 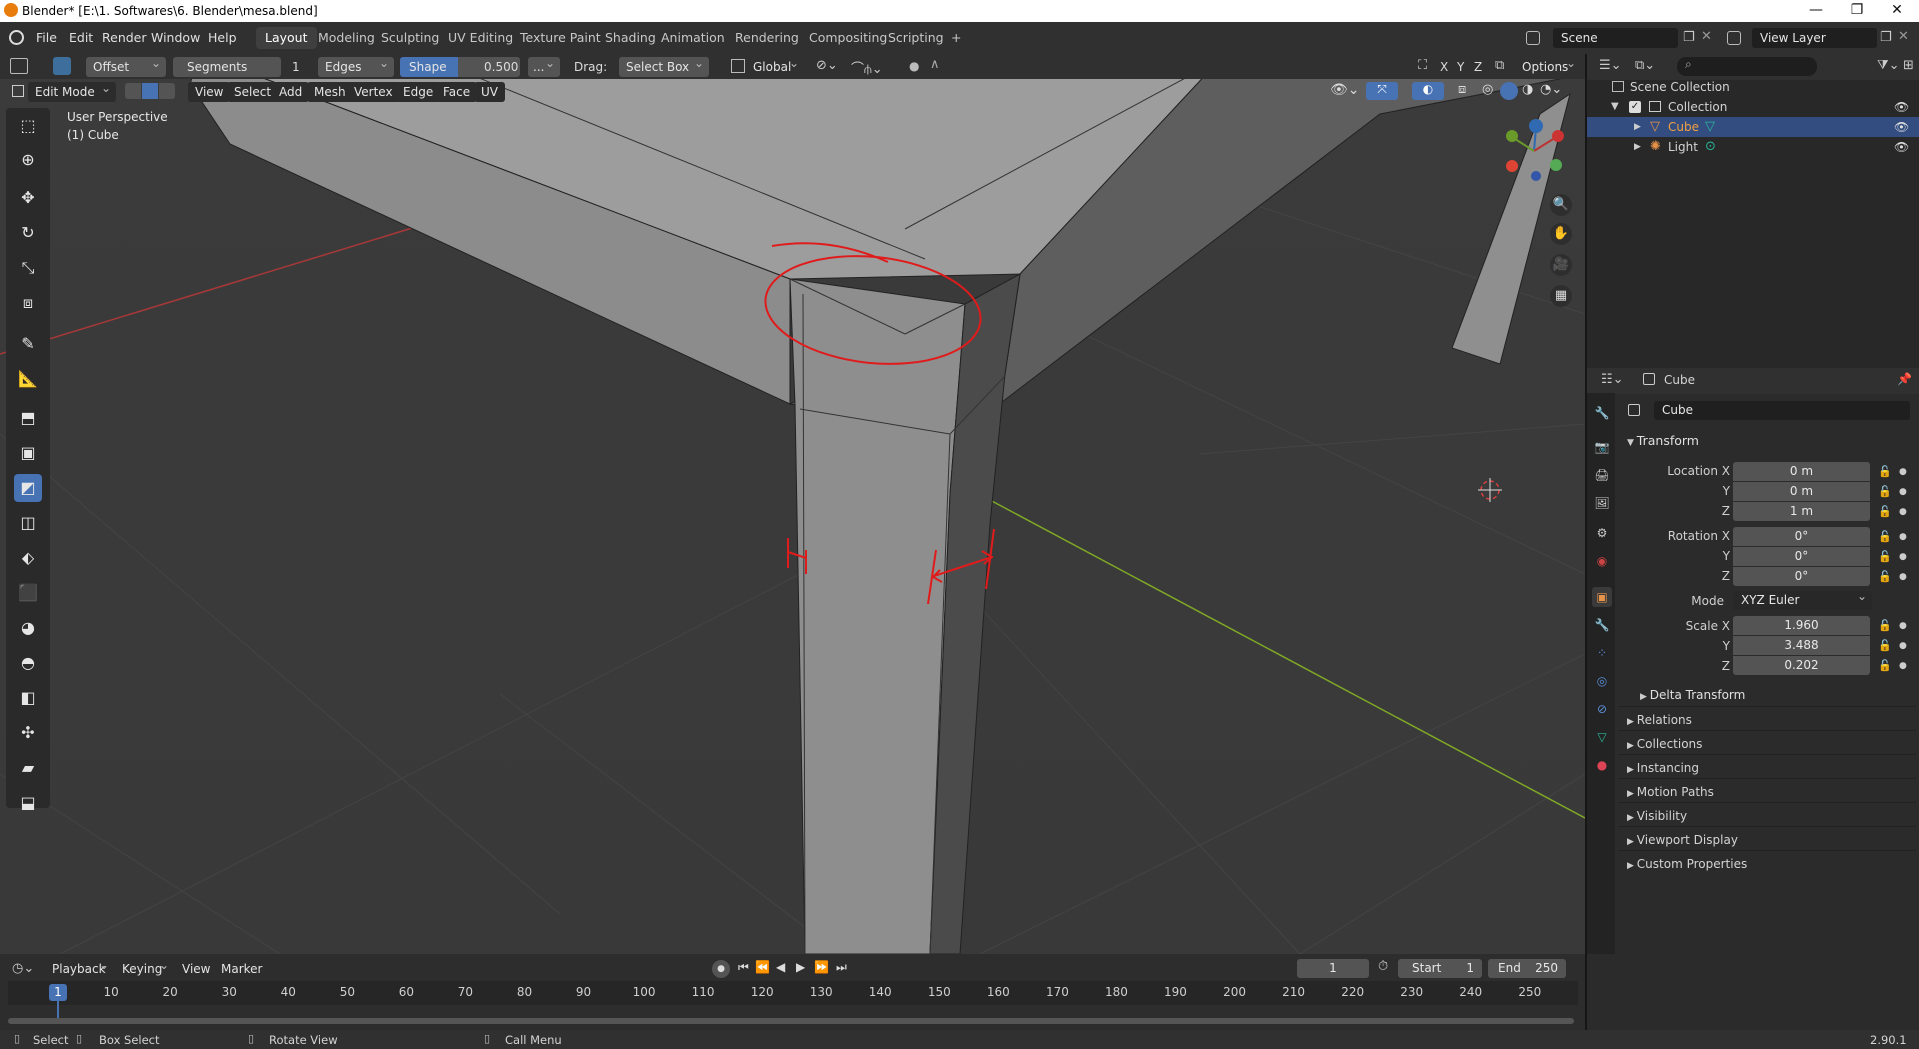 I want to click on timeline-view-menu: View, so click(x=196, y=969).